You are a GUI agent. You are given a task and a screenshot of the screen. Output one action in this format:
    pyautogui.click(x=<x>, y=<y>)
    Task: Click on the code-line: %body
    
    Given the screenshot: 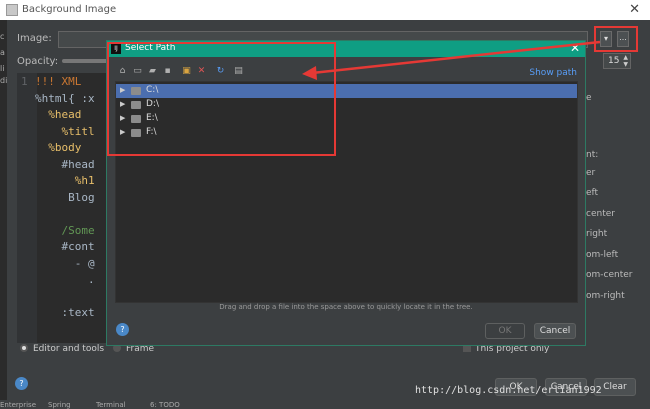 What is the action you would take?
    pyautogui.click(x=51, y=147)
    